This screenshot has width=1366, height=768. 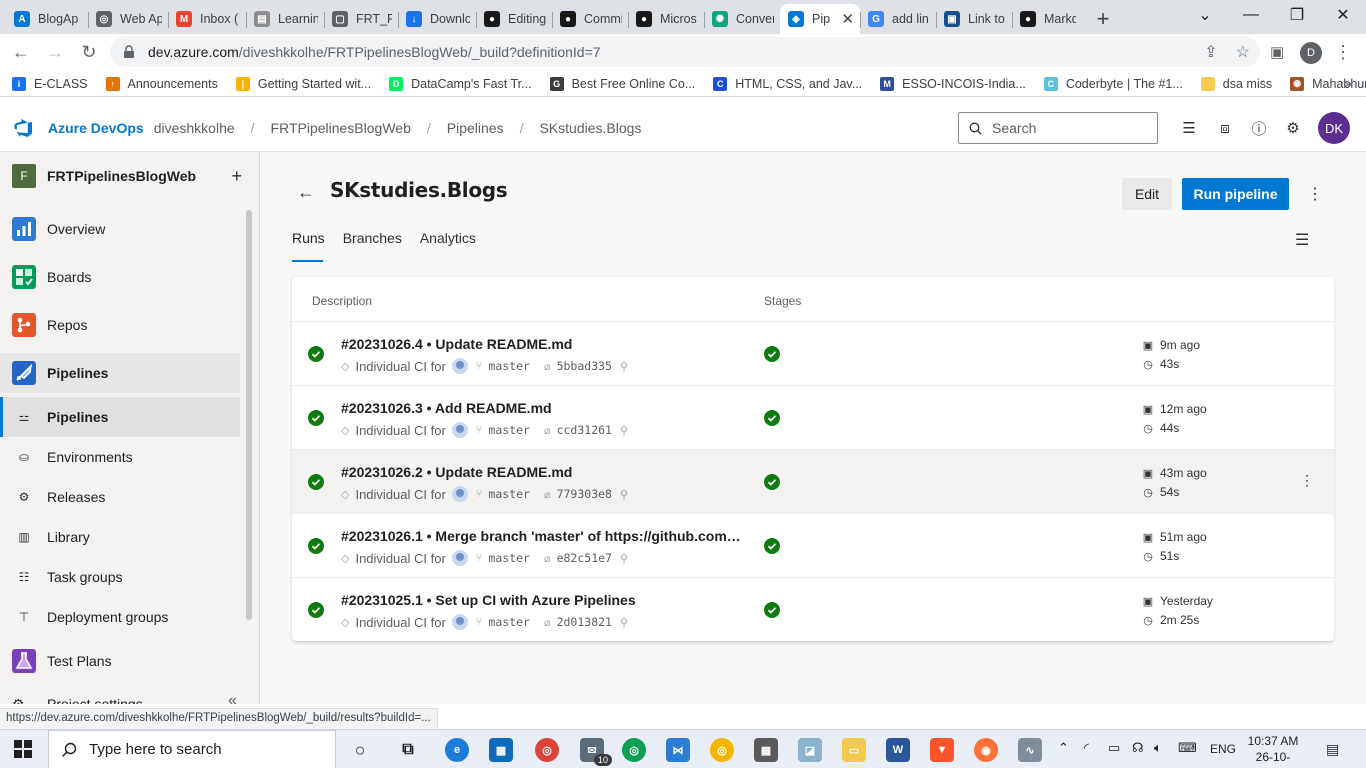 I want to click on run-pipeline-button: Run pipeline, so click(x=1235, y=194).